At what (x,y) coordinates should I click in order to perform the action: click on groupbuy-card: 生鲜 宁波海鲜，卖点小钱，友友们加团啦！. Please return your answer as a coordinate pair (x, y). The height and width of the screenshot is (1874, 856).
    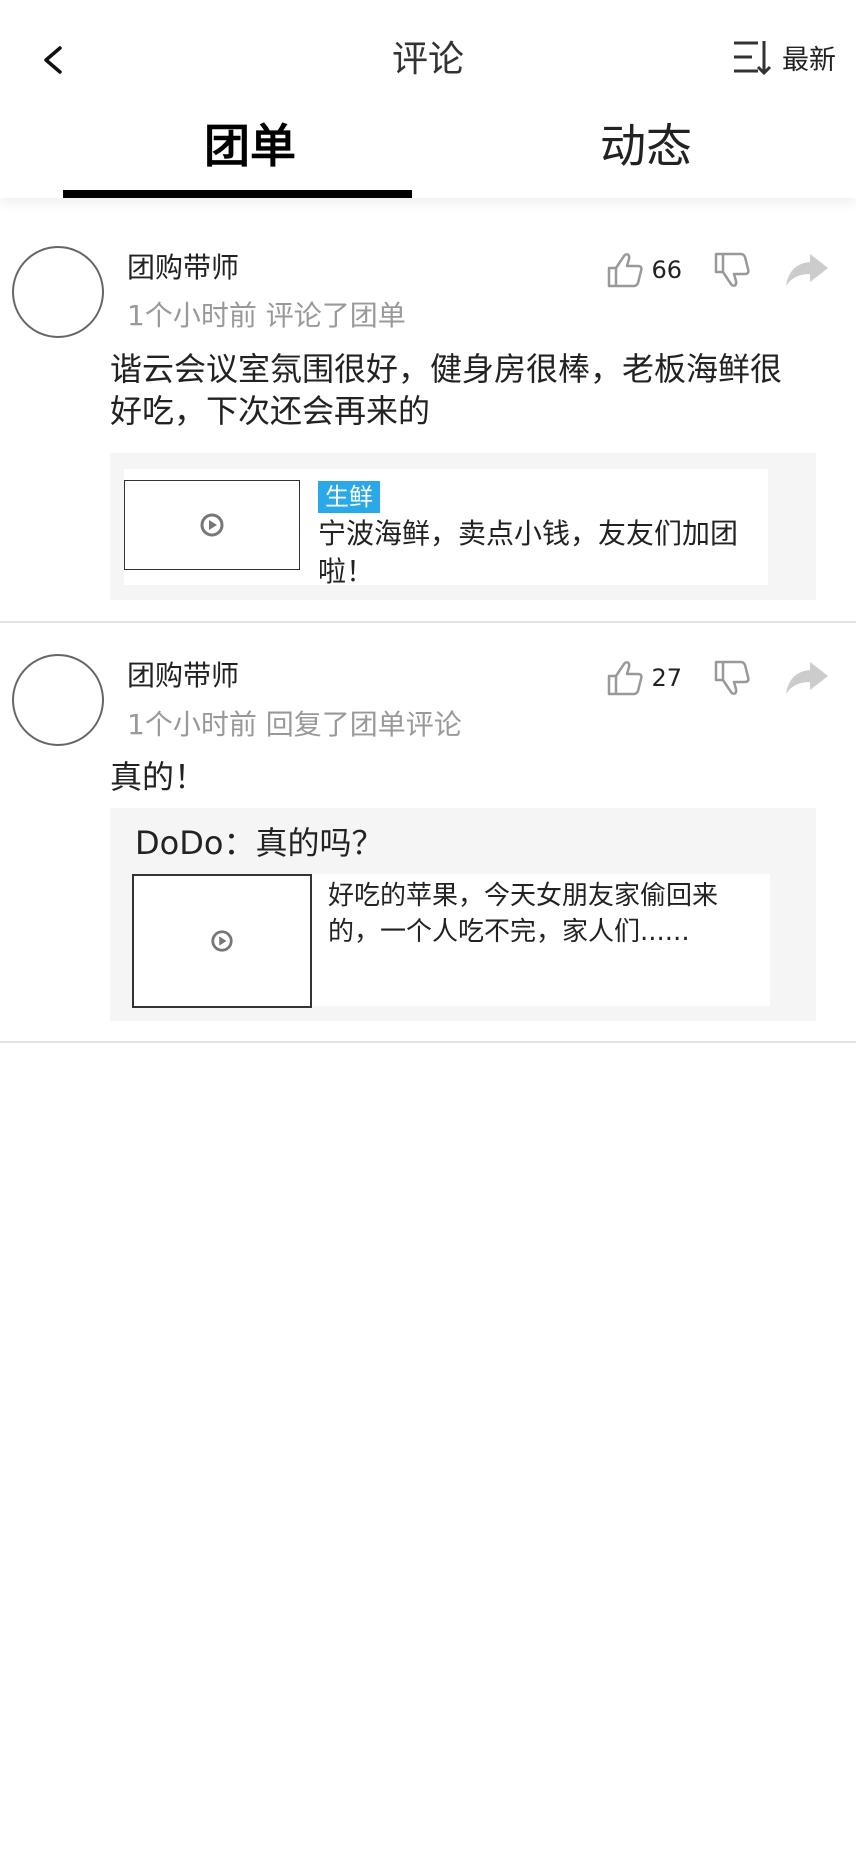
    Looking at the image, I should click on (446, 528).